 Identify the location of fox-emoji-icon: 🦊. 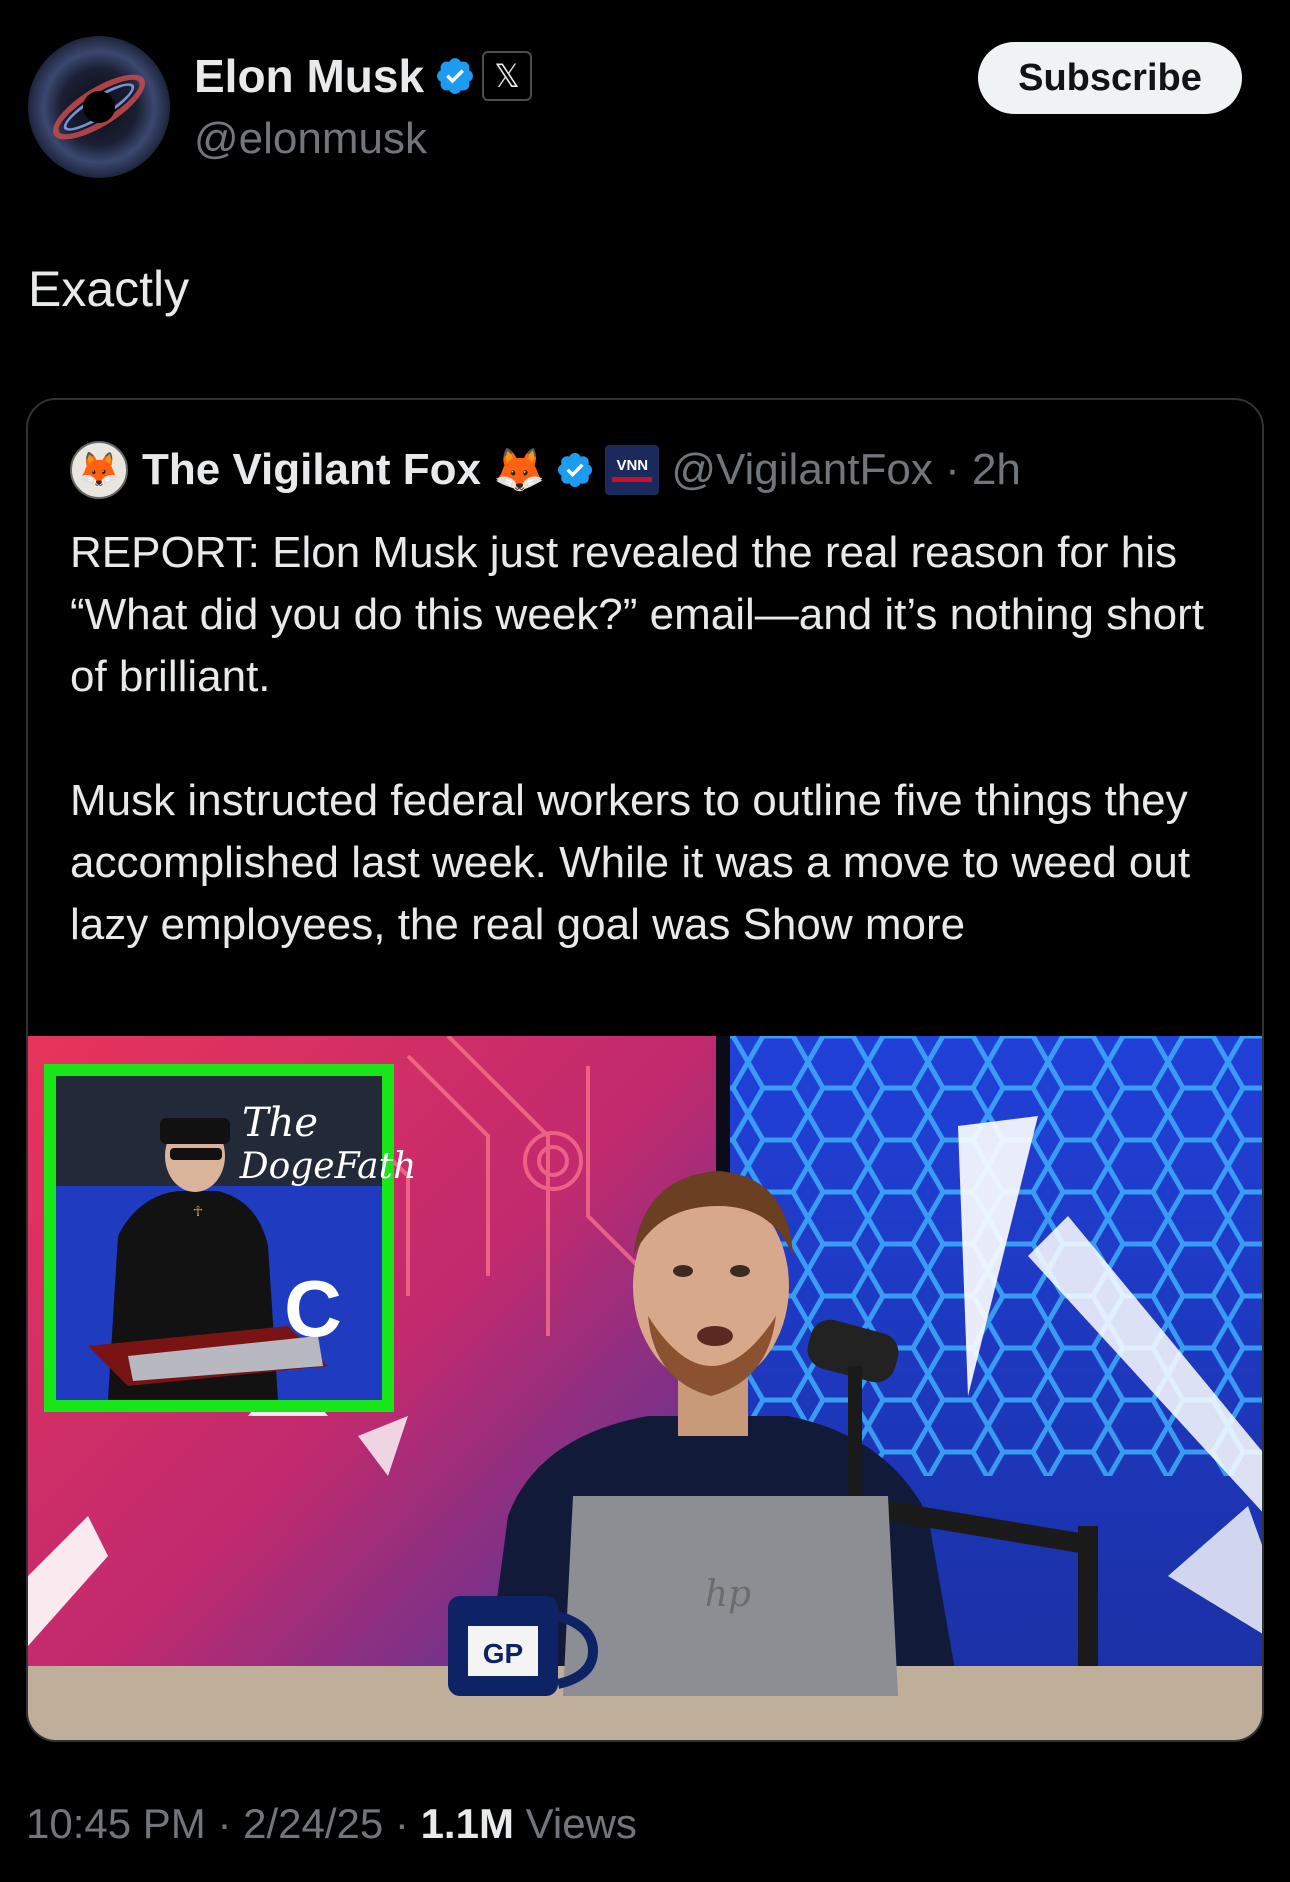
(519, 469).